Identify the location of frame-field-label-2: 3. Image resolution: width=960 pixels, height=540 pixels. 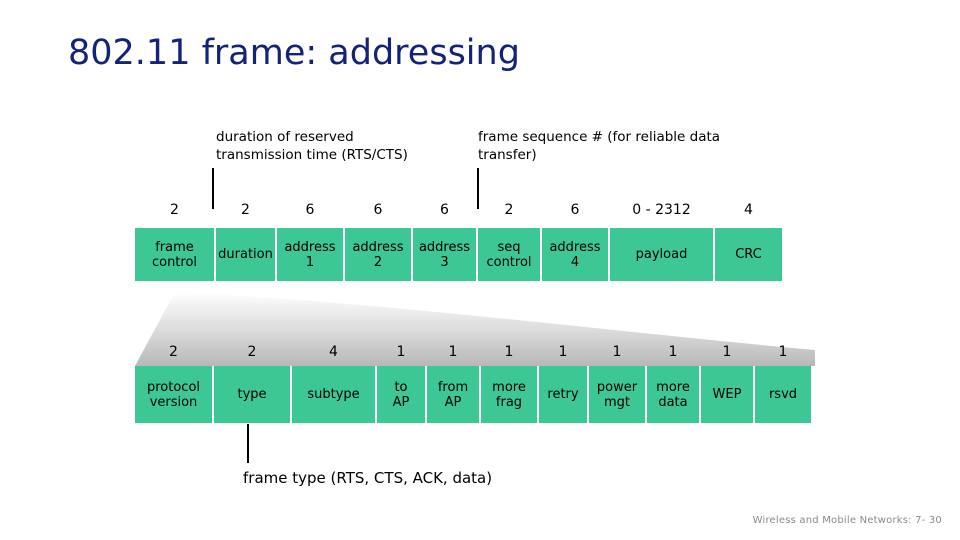
(444, 262).